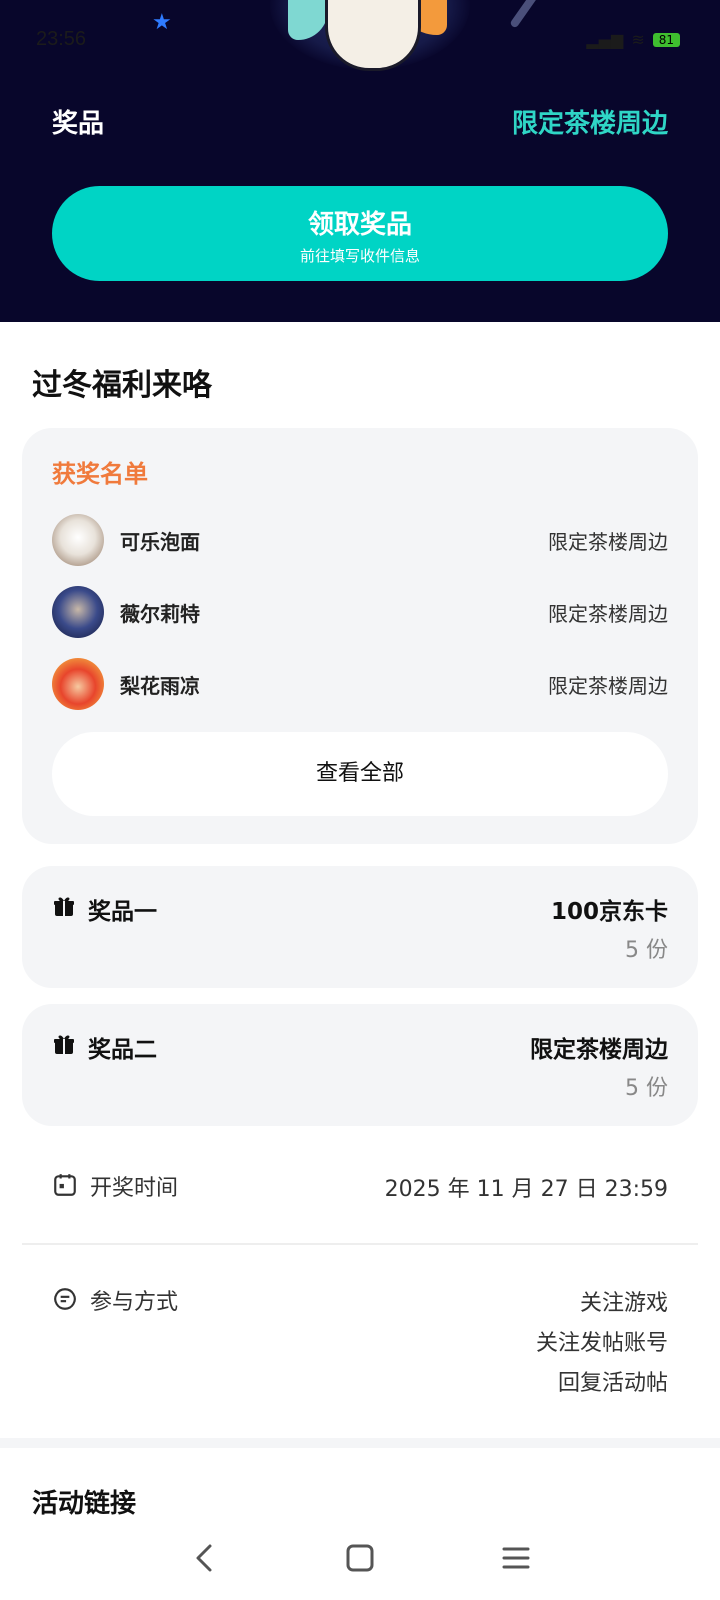 Image resolution: width=720 pixels, height=1600 pixels. I want to click on participation-row: 参与方式 关注游戏 关注发帖账号 回复活动帖, so click(360, 1347).